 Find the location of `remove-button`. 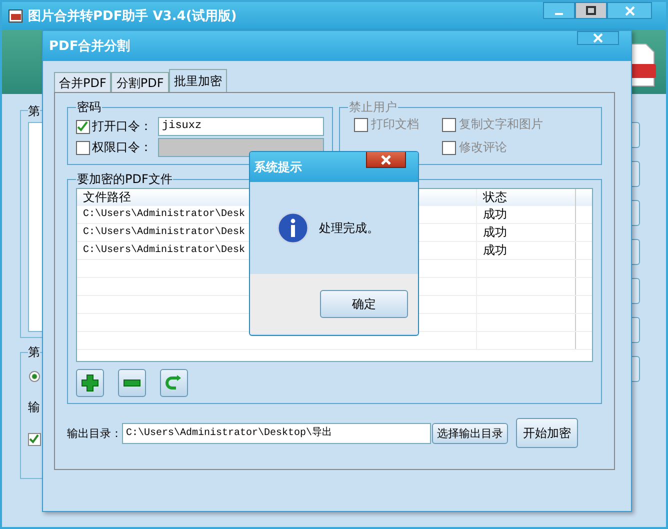

remove-button is located at coordinates (132, 383).